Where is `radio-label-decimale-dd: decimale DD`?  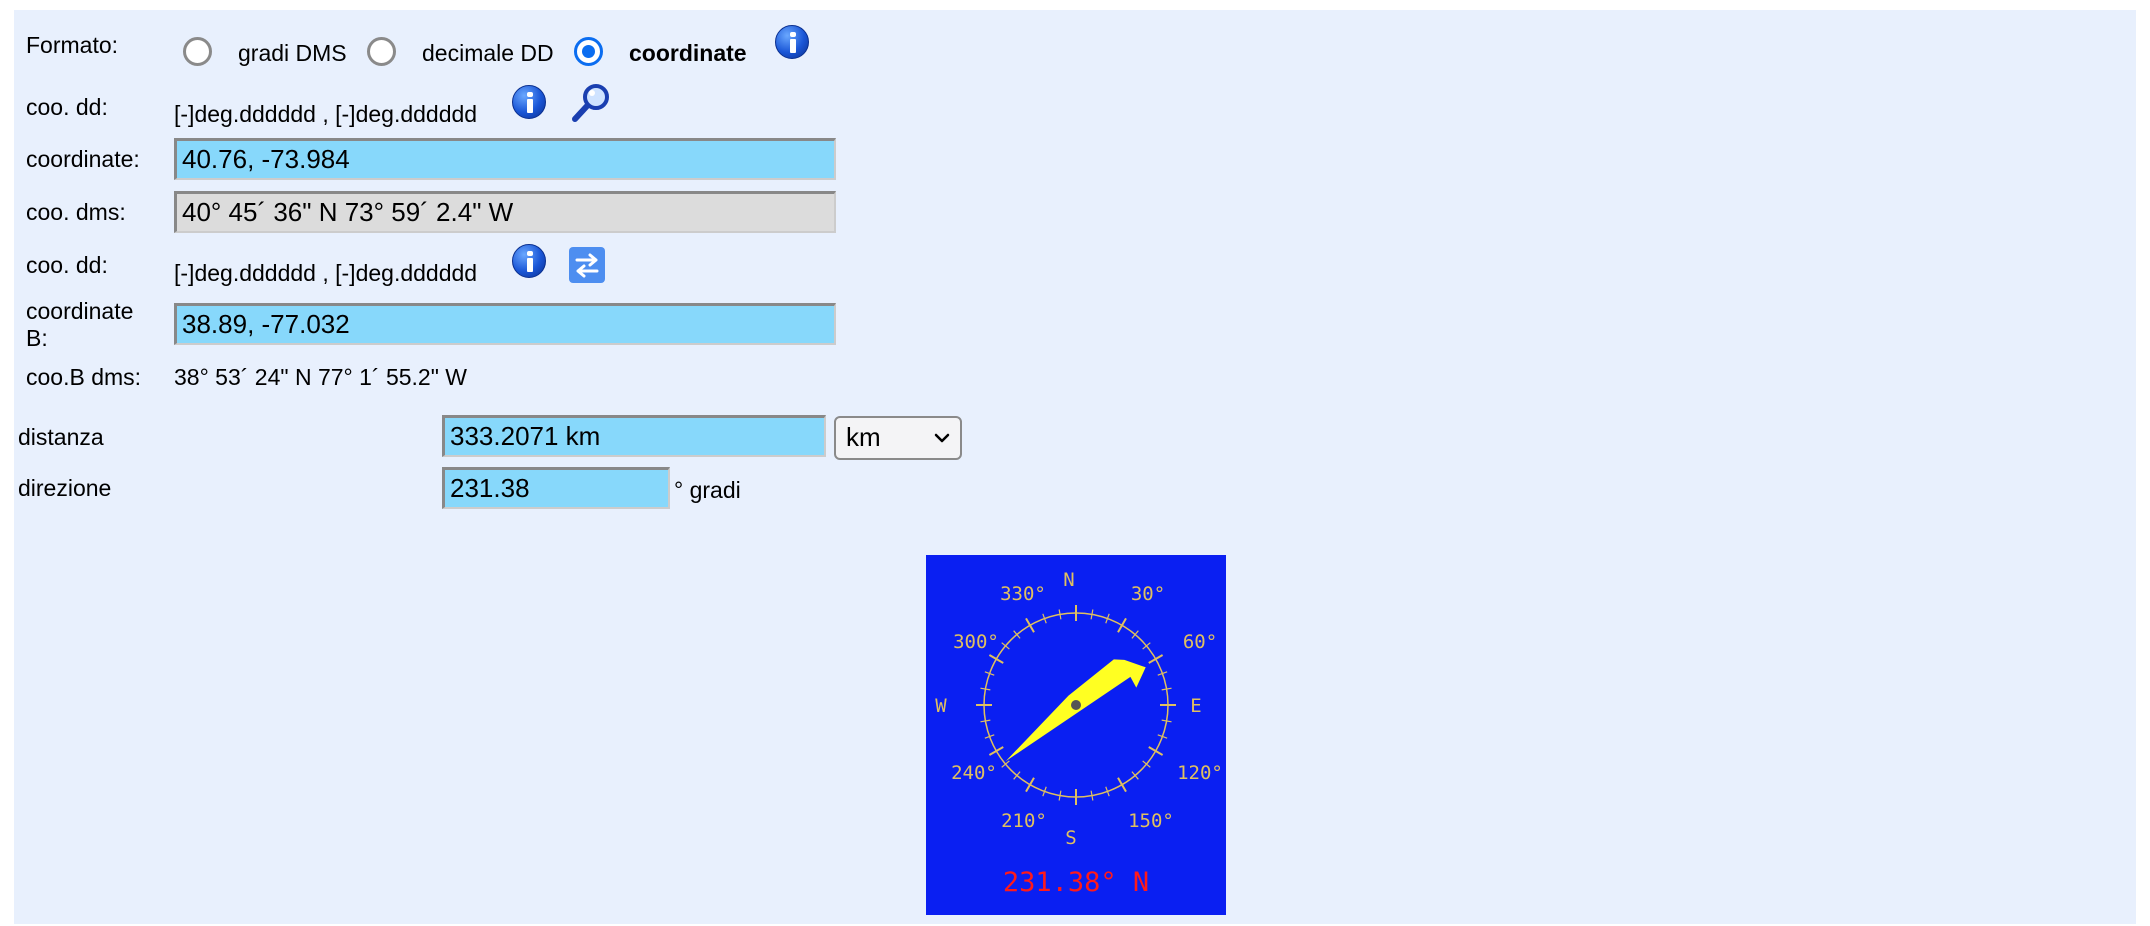 radio-label-decimale-dd: decimale DD is located at coordinates (488, 53).